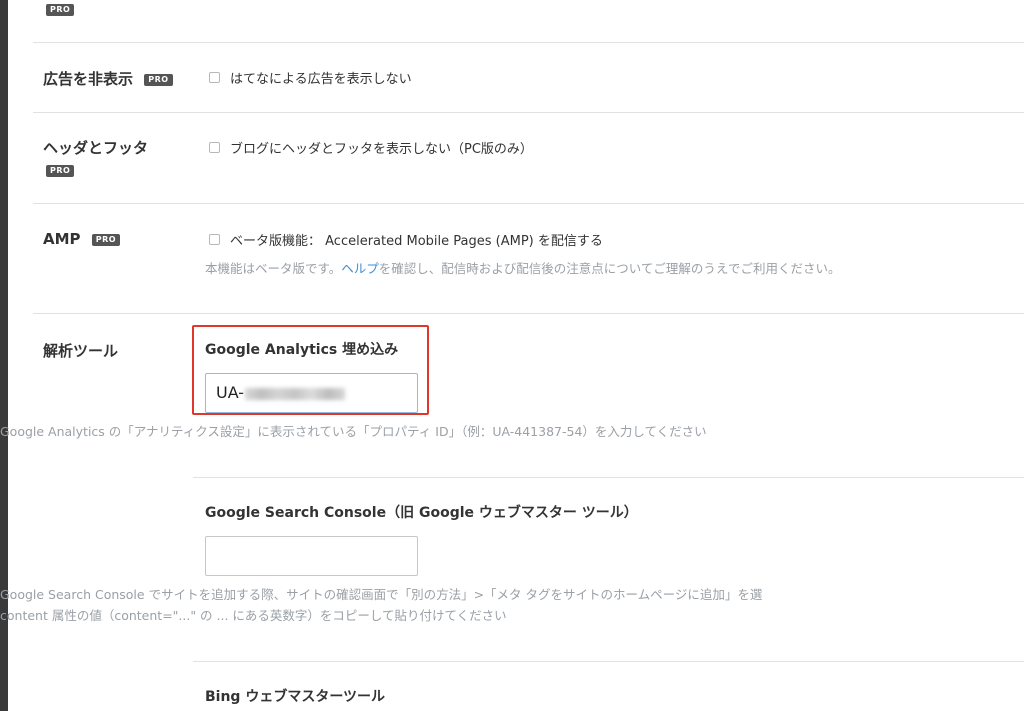 The width and height of the screenshot is (1024, 711). Describe the element at coordinates (295, 697) in the screenshot. I see `bing-webmaster-title: Bing ウェブマスターツール` at that location.